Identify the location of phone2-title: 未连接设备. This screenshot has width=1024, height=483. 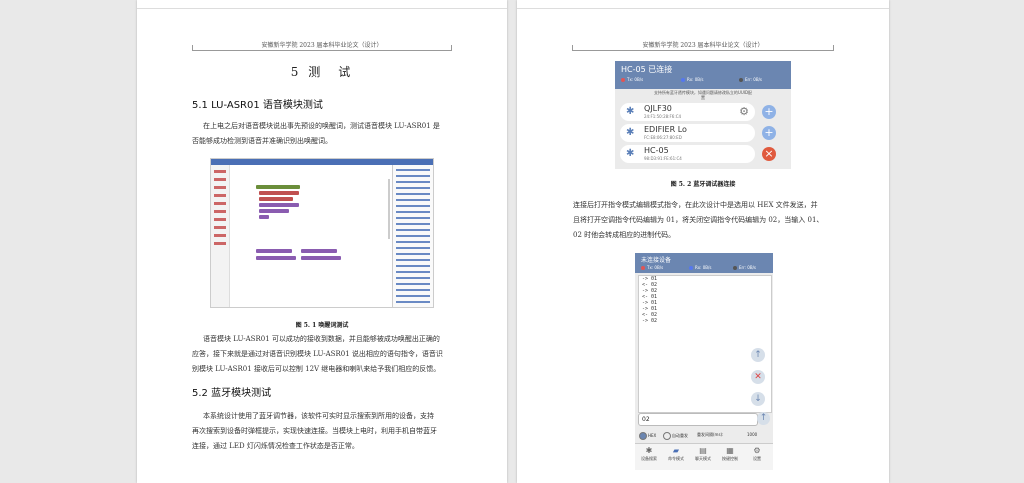
(656, 260).